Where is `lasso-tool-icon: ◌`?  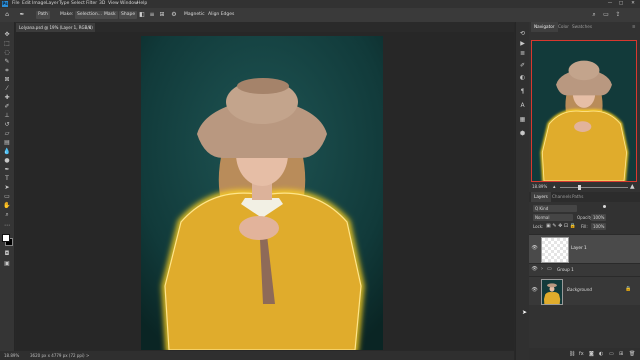
lasso-tool-icon: ◌ is located at coordinates (7, 53).